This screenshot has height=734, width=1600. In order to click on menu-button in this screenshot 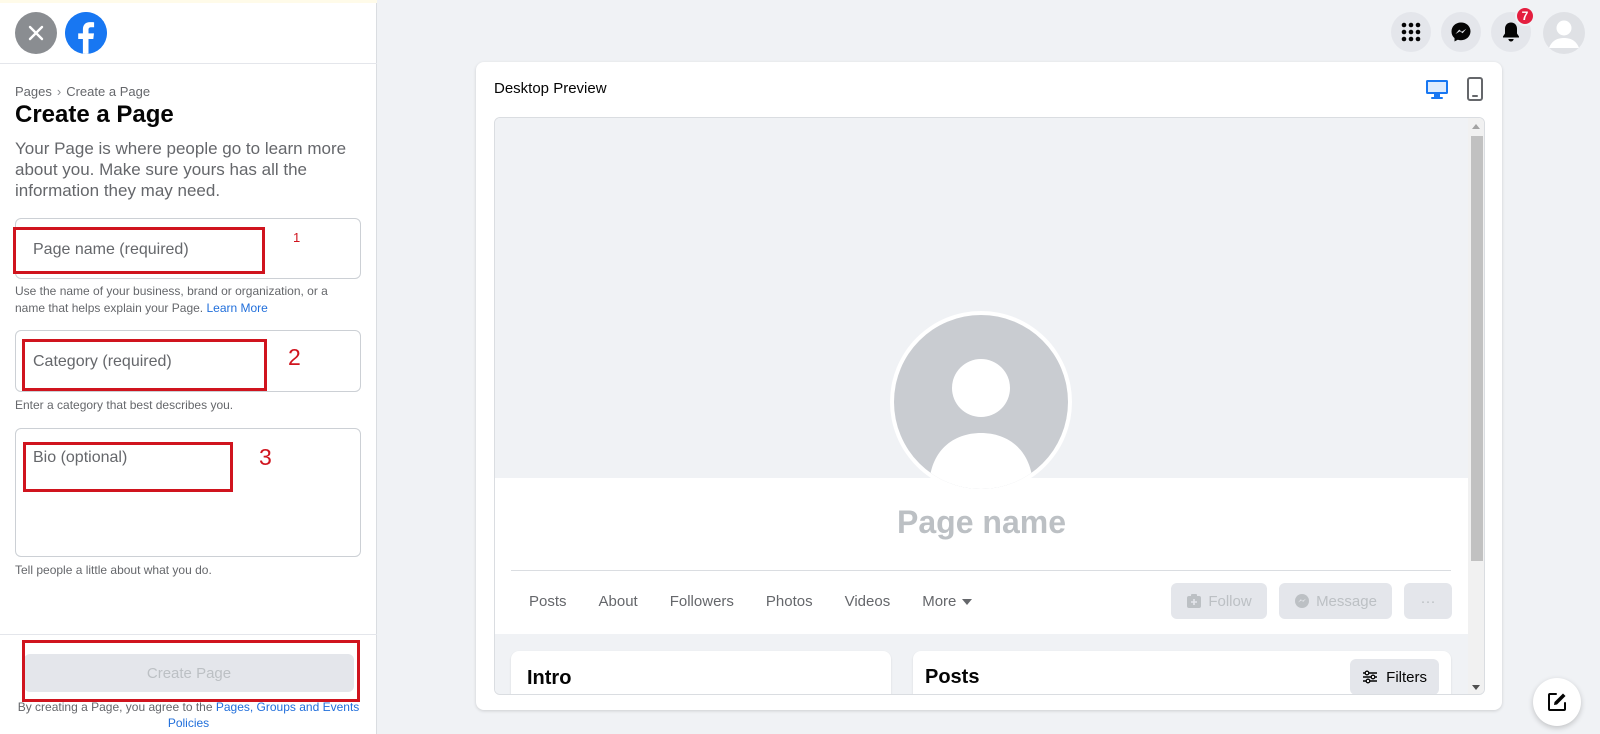, I will do `click(1411, 32)`.